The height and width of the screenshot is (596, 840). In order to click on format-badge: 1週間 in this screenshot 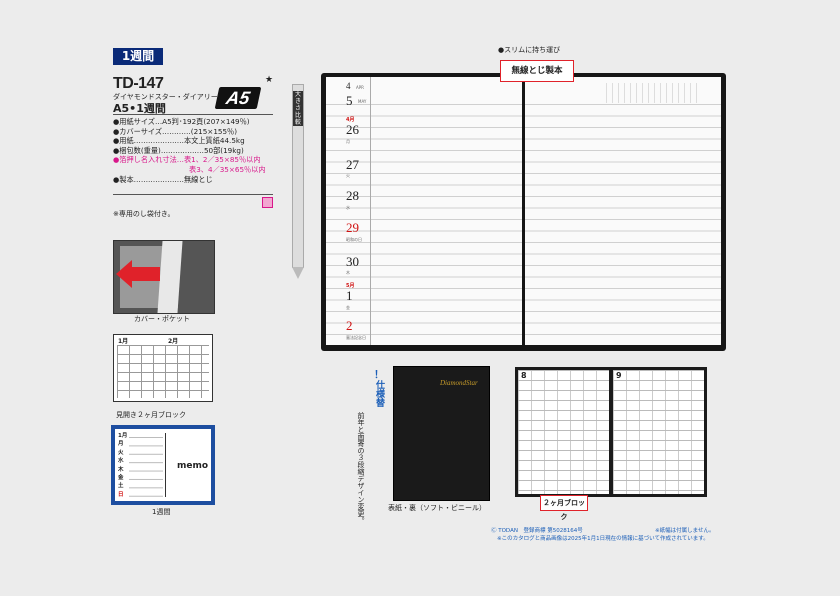, I will do `click(138, 56)`.